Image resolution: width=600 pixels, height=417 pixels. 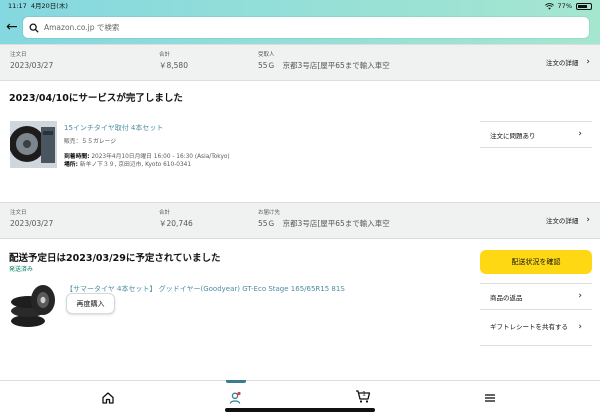 I want to click on order-recipient-label: 受取人, so click(x=266, y=55).